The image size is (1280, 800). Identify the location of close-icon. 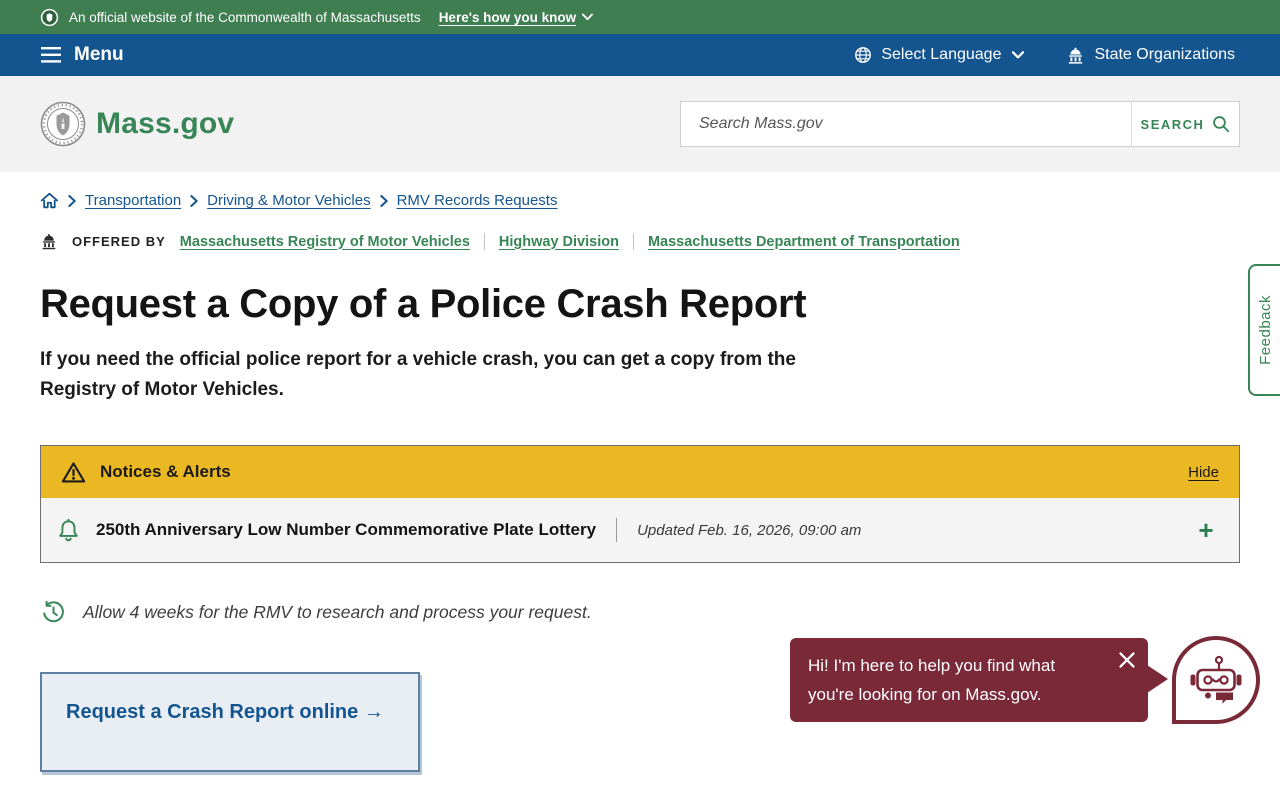
(1127, 660).